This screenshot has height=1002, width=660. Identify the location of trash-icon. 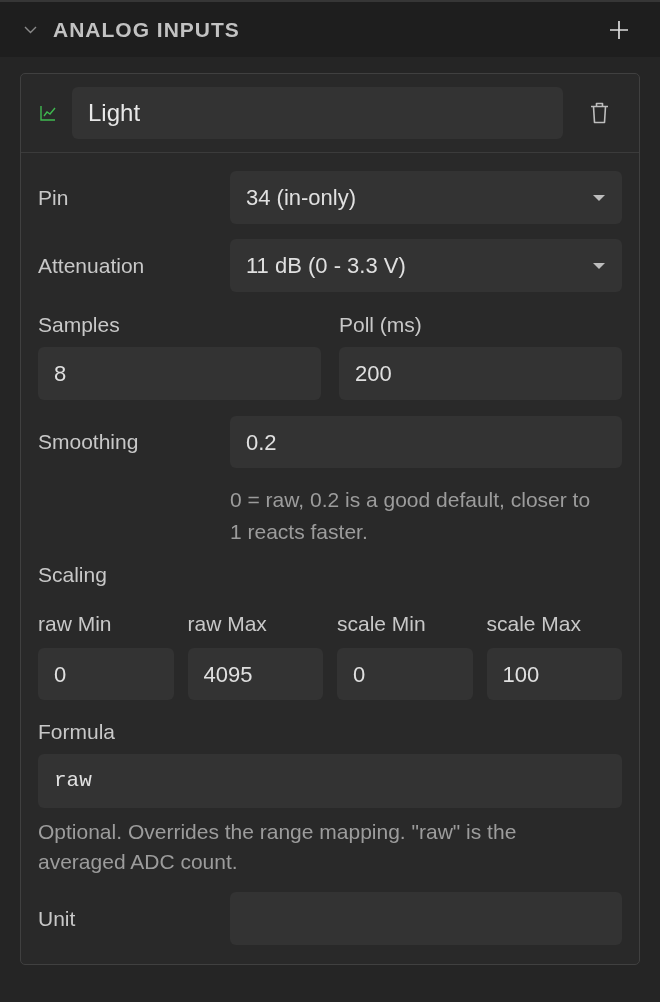
(599, 113).